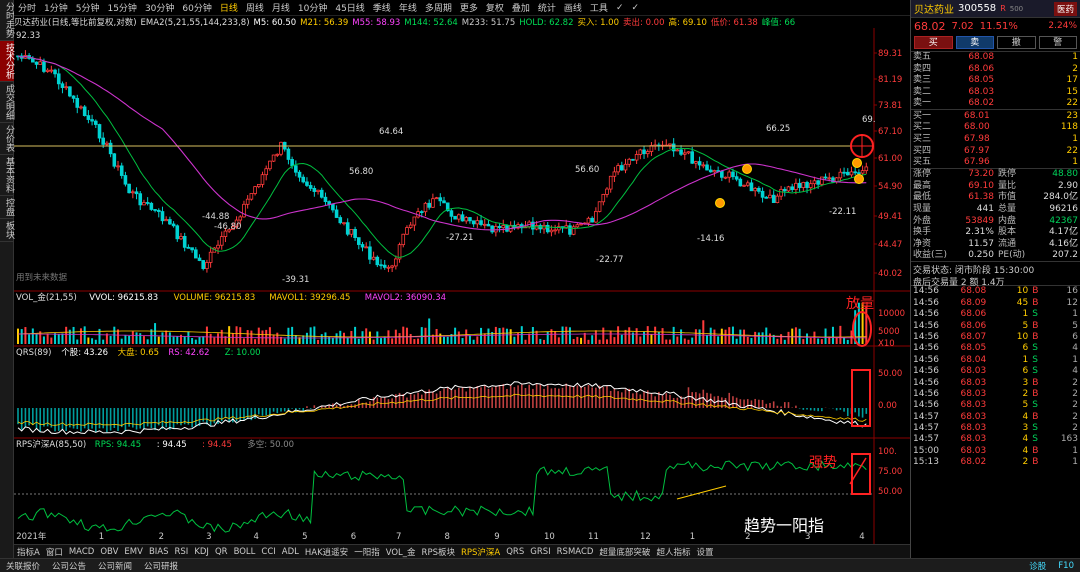 This screenshot has width=1080, height=572. Describe the element at coordinates (624, 552) in the screenshot. I see `indicator-tab-20: 超量底部突破` at that location.